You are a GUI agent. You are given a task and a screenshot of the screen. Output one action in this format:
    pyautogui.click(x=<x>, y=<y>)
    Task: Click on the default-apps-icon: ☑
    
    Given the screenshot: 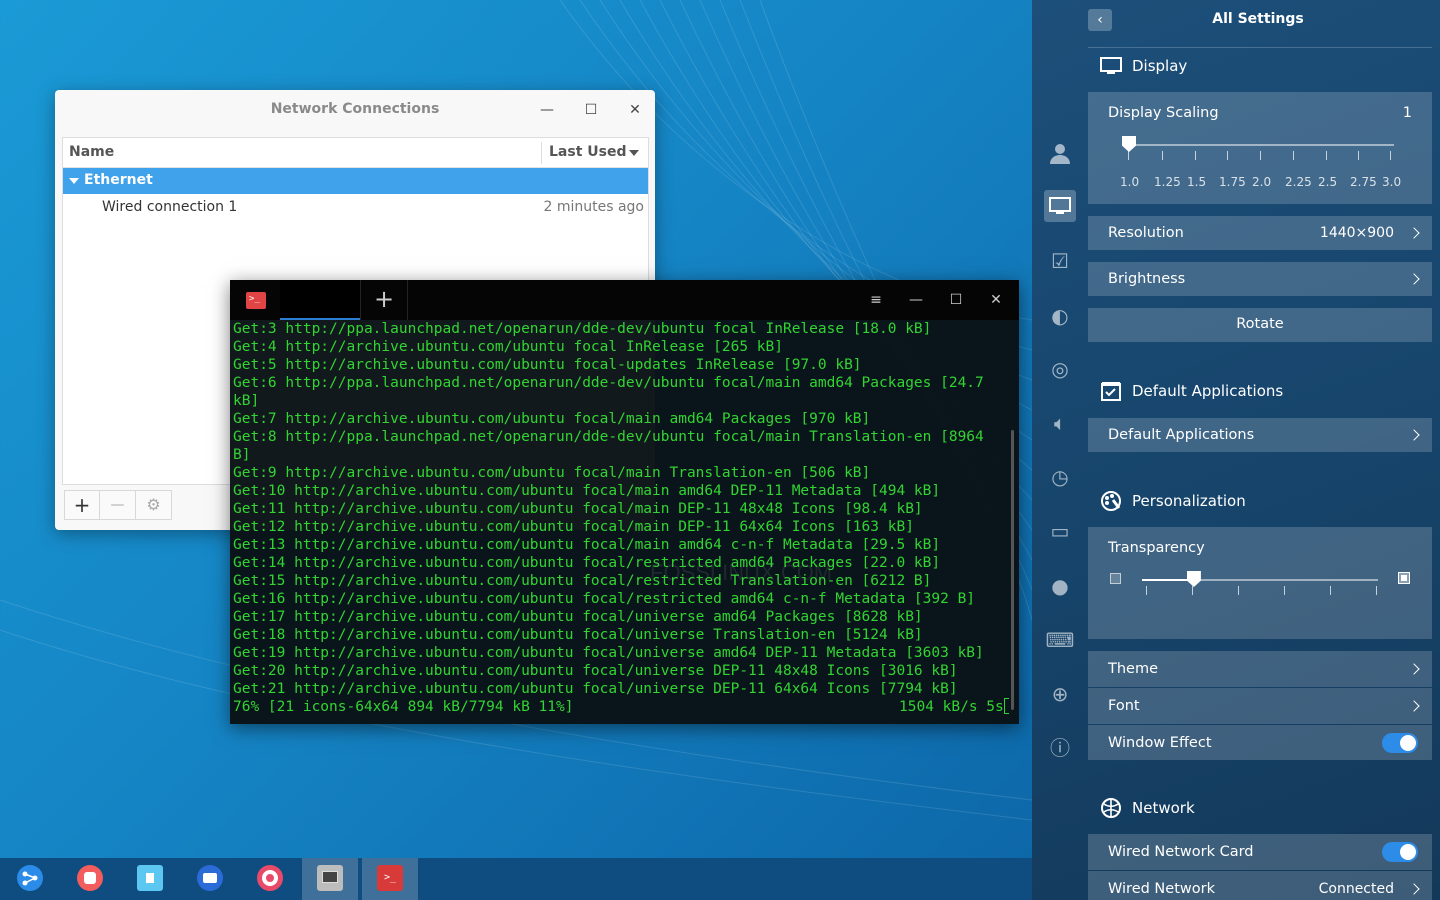 What is the action you would take?
    pyautogui.click(x=1060, y=261)
    